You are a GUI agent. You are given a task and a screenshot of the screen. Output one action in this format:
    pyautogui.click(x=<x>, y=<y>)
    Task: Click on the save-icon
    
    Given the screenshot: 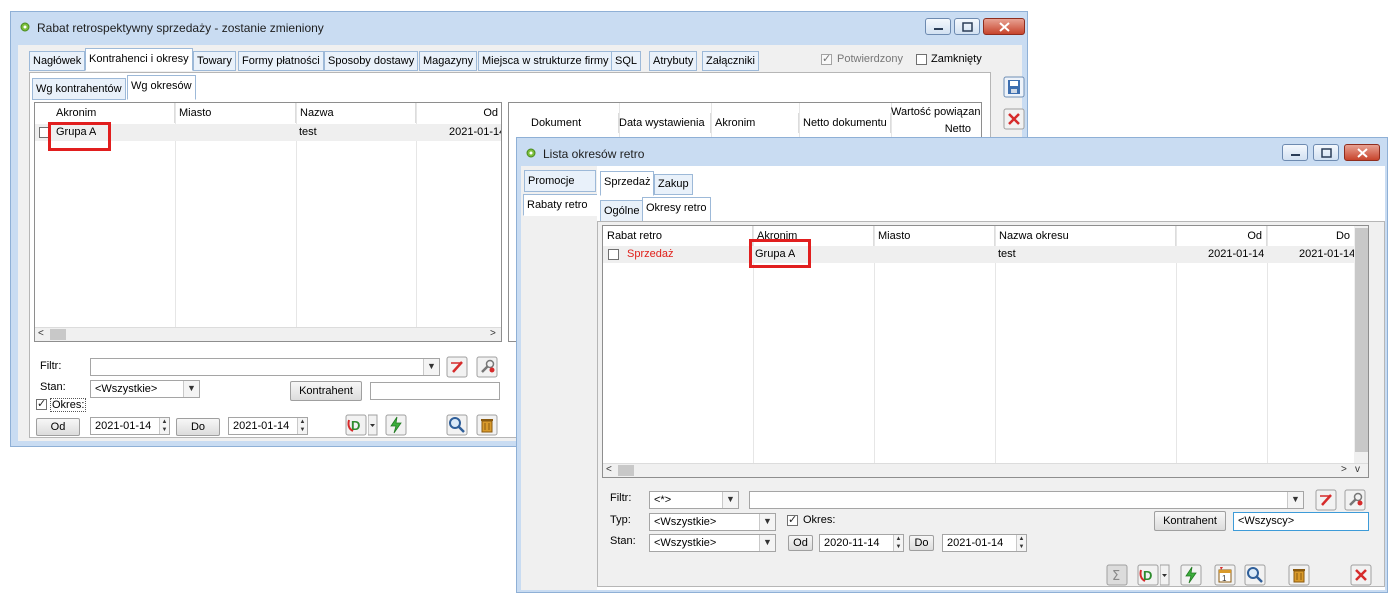 What is the action you would take?
    pyautogui.click(x=1014, y=87)
    